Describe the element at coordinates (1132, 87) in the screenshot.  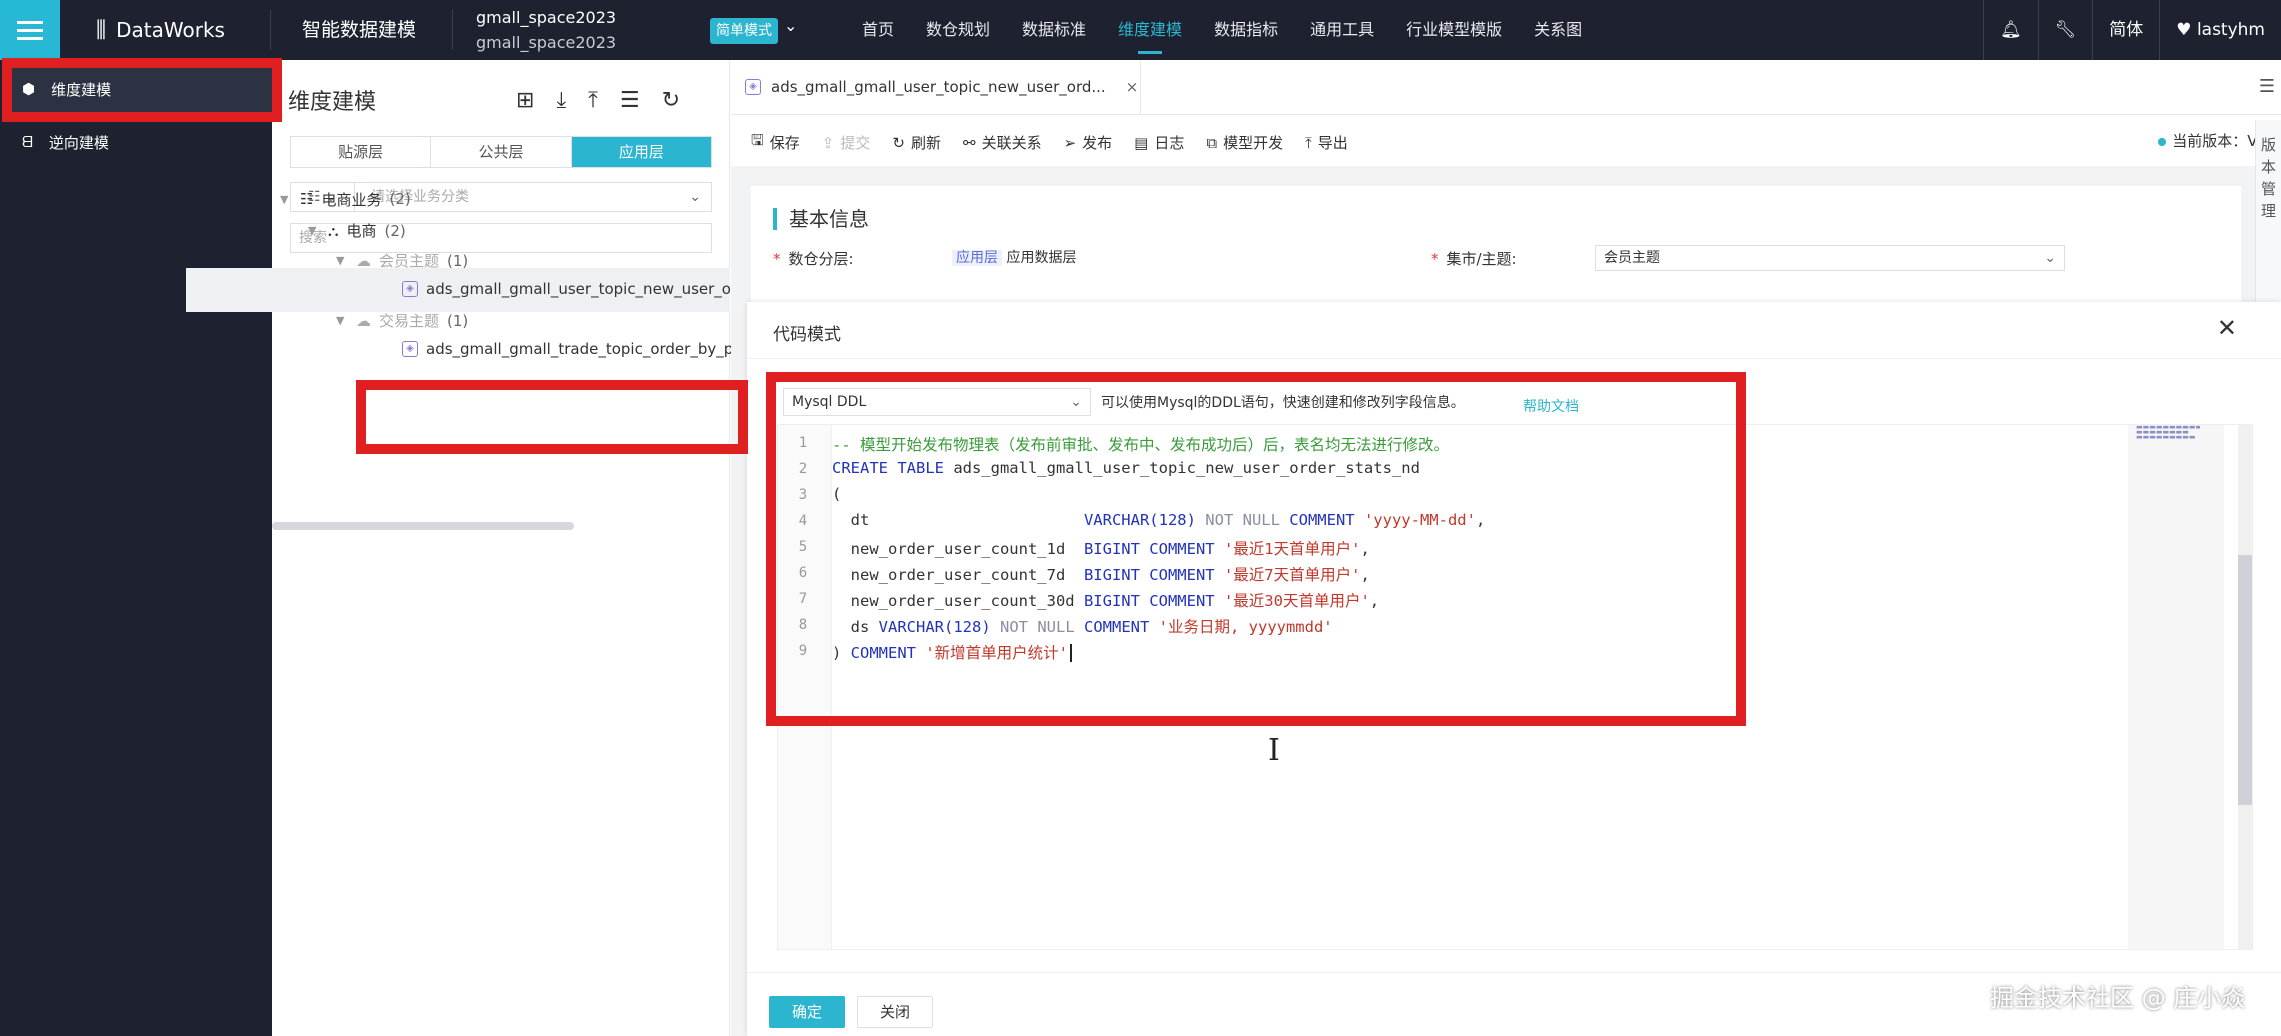
I see `close-icon: ×` at that location.